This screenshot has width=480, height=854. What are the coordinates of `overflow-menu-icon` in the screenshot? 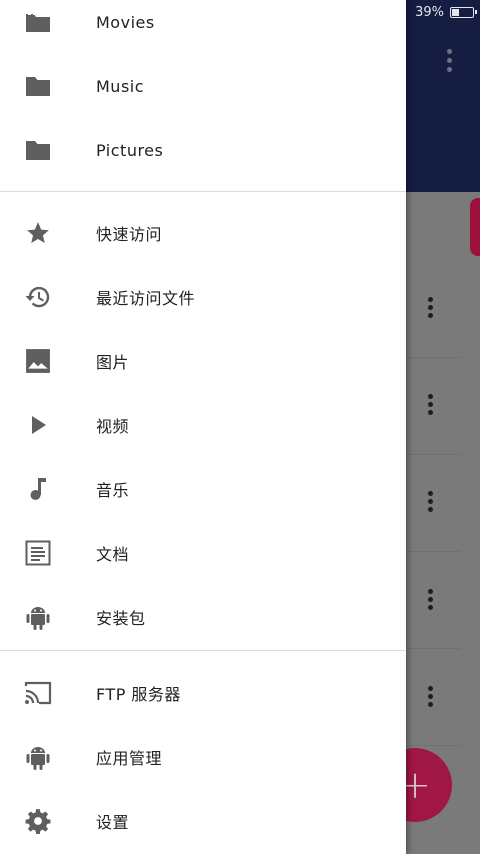 It's located at (450, 61).